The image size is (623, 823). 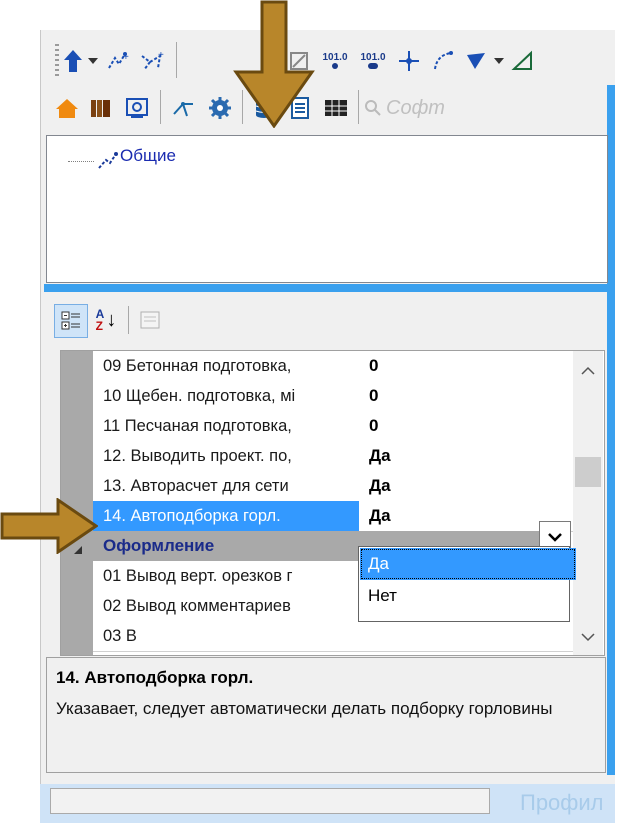 I want to click on grid-row: 12. Выводить проект. по, Да, so click(x=348, y=456).